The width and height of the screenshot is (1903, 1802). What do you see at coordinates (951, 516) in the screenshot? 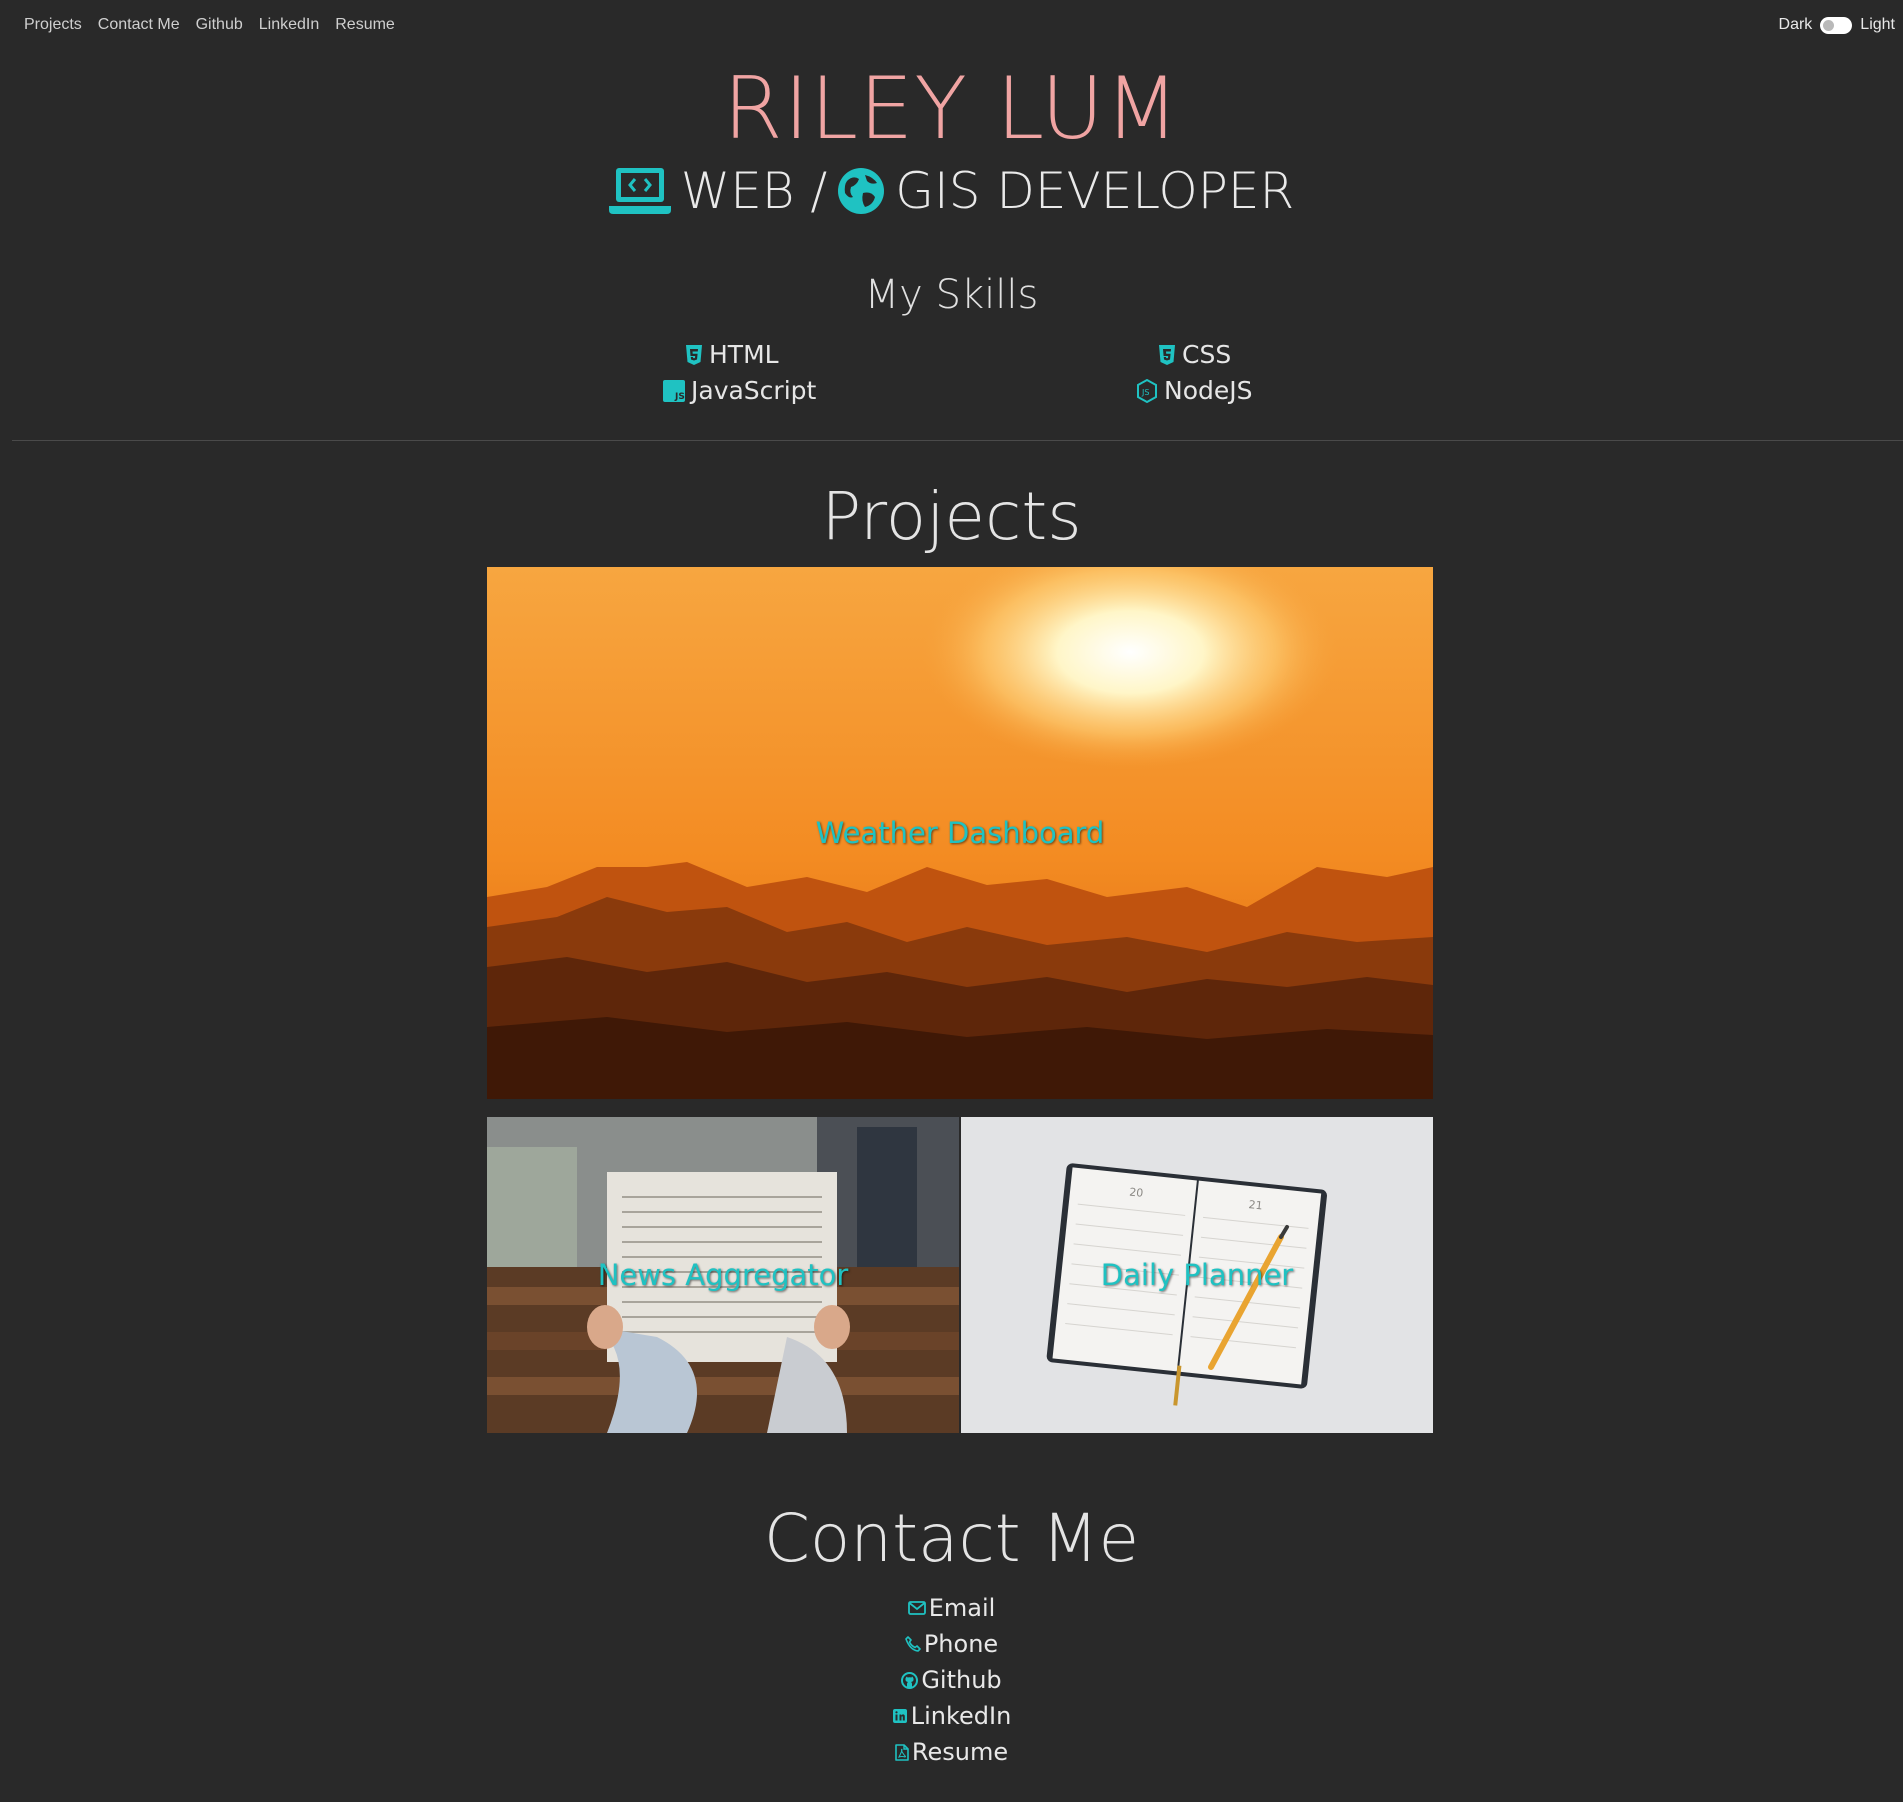
I see `projects-title: Projects` at bounding box center [951, 516].